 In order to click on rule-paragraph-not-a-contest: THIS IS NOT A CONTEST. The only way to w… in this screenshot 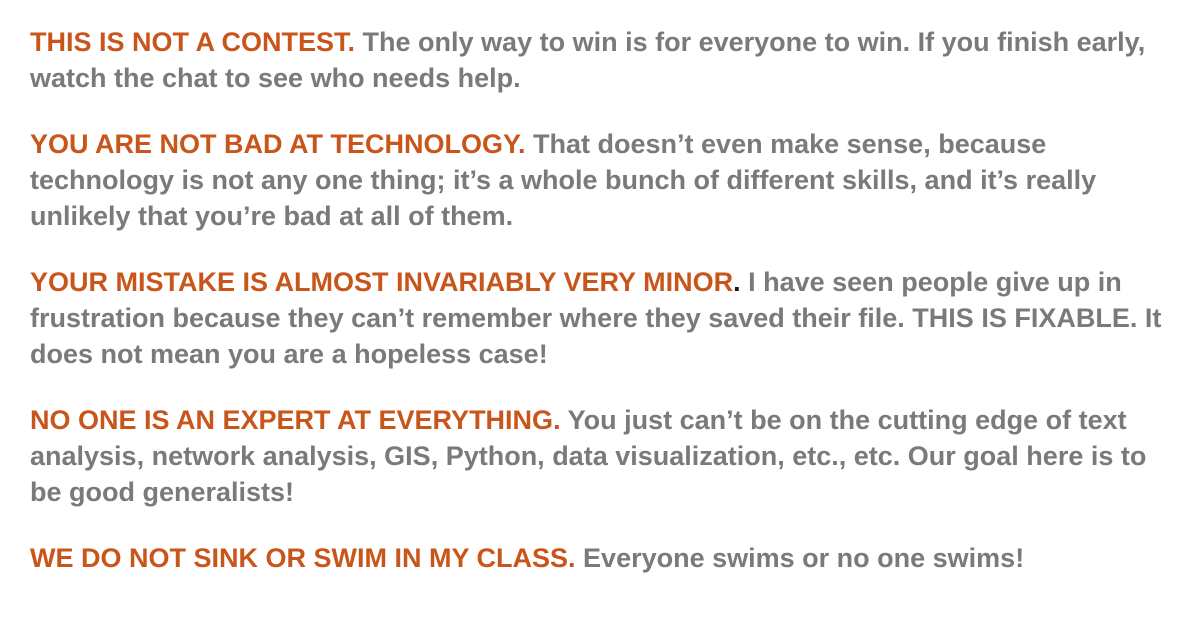, I will do `click(605, 60)`.